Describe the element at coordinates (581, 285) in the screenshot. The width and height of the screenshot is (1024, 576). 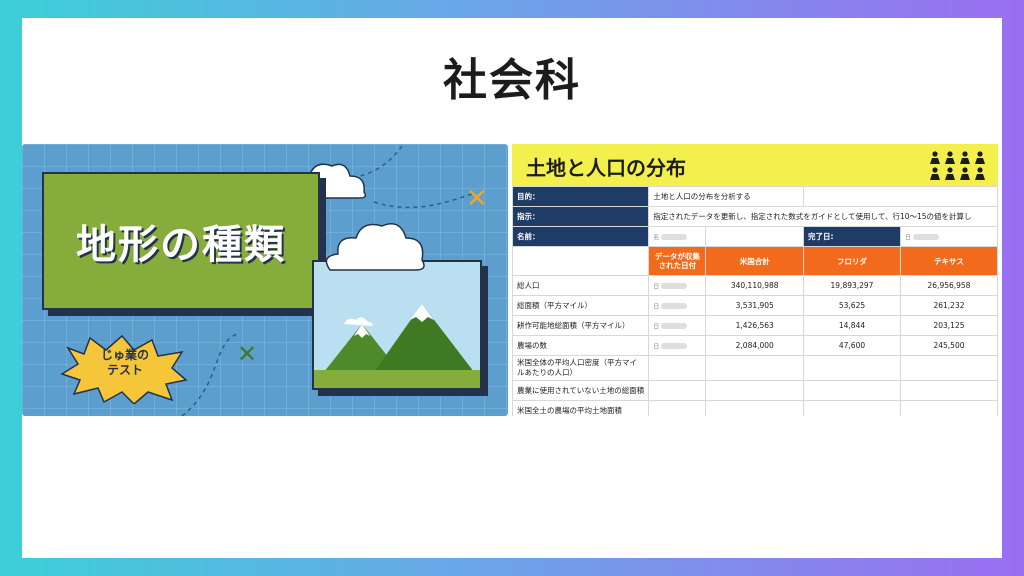
I see `row-label: 総人口` at that location.